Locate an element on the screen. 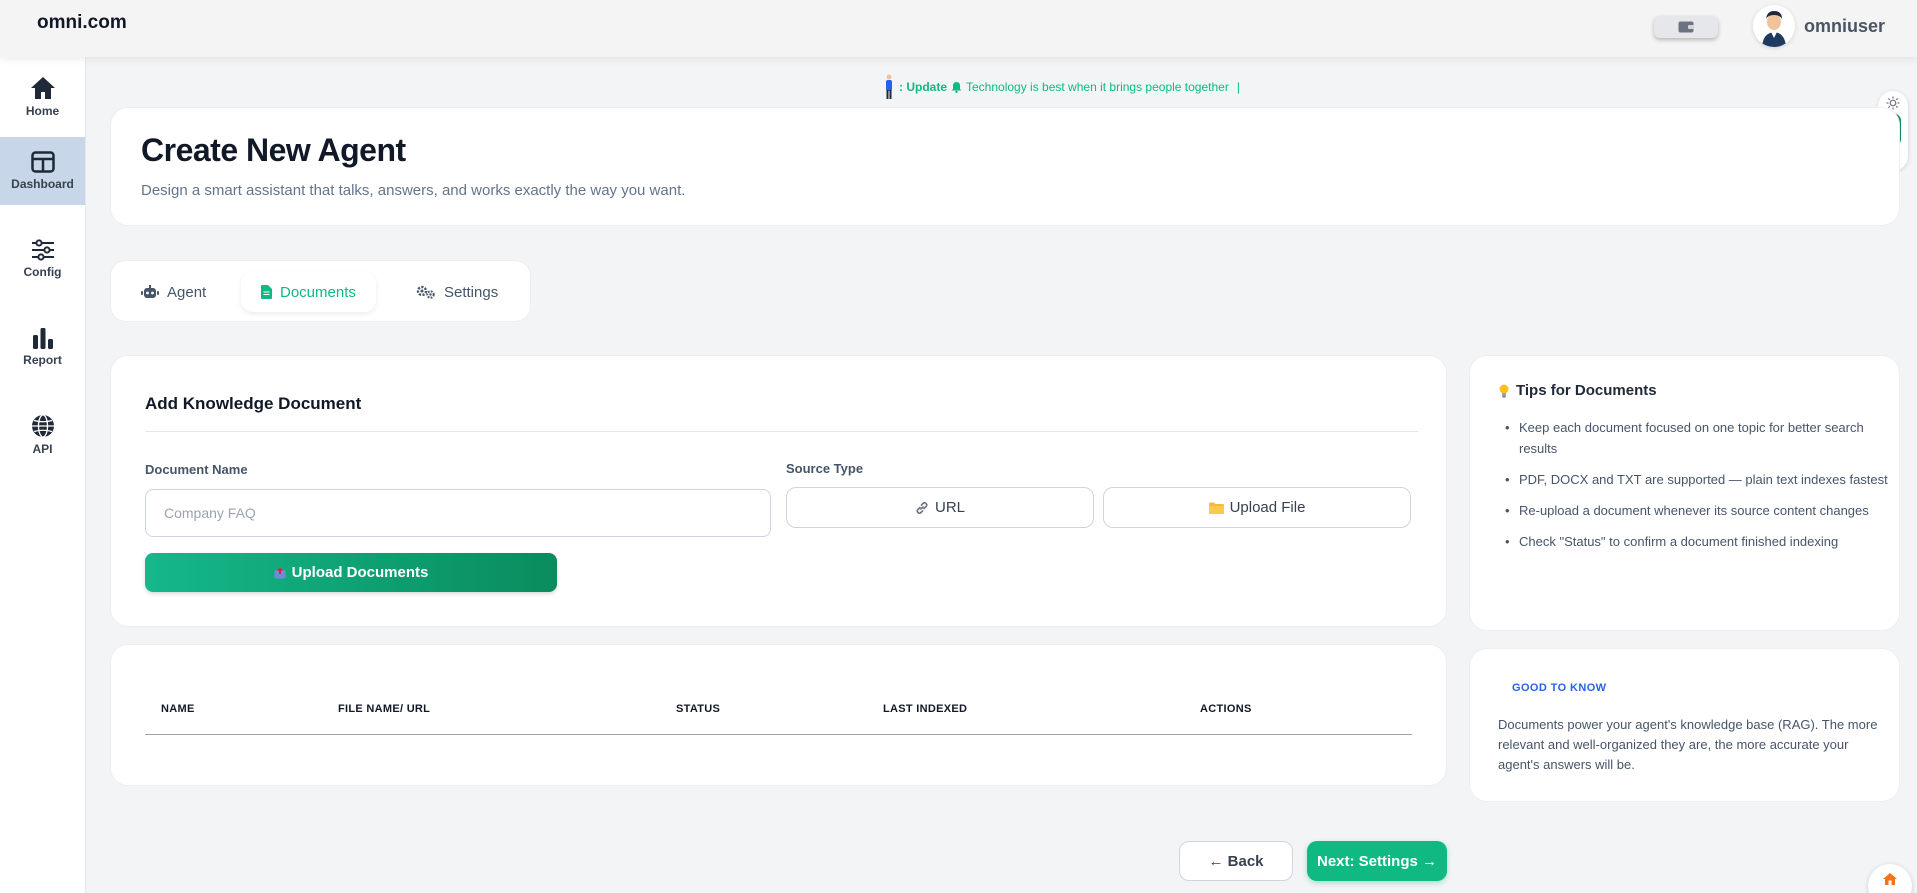 This screenshot has height=893, width=1917. sidebar-item-dashboard: Dashboard is located at coordinates (42, 171).